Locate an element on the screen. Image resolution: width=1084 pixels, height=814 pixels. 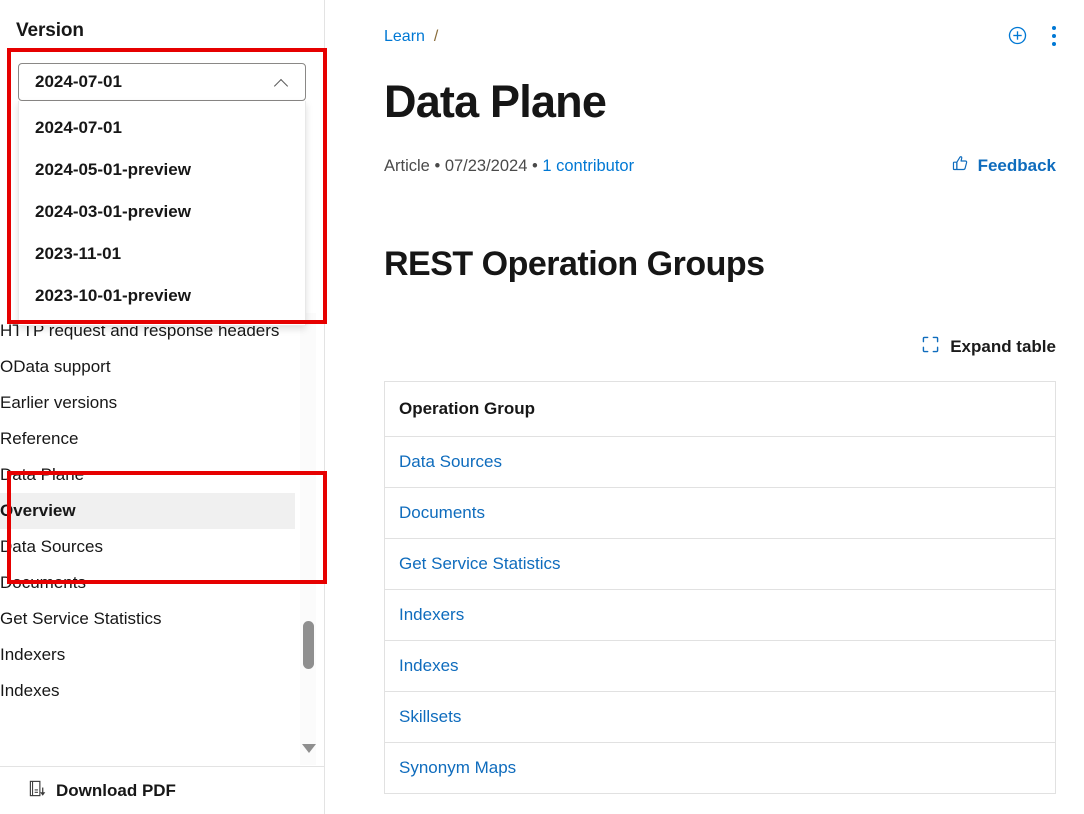
meta-contributors-link: 1 contributor is located at coordinates (588, 166).